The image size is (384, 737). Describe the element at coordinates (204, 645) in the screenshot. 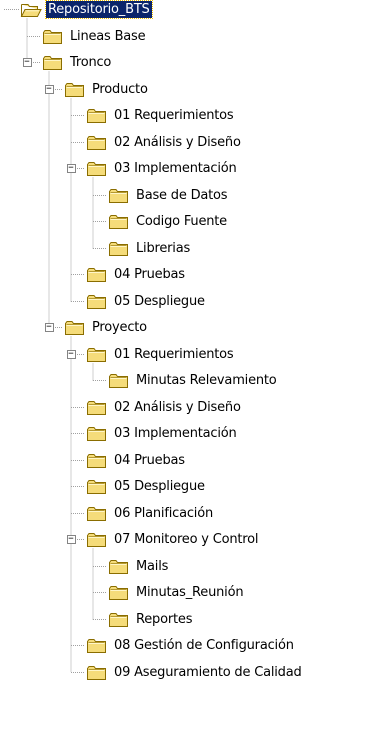

I see `tree-node-label: 08 Gestión de Configuración` at that location.